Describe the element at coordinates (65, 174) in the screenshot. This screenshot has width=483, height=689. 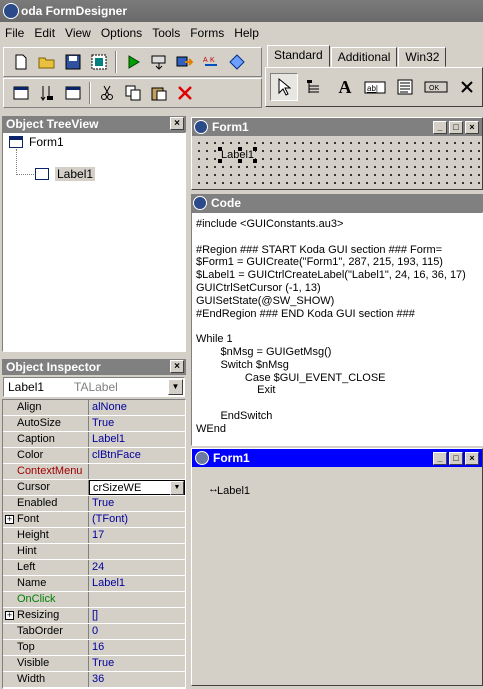
I see `tree-node-label1: Label1` at that location.